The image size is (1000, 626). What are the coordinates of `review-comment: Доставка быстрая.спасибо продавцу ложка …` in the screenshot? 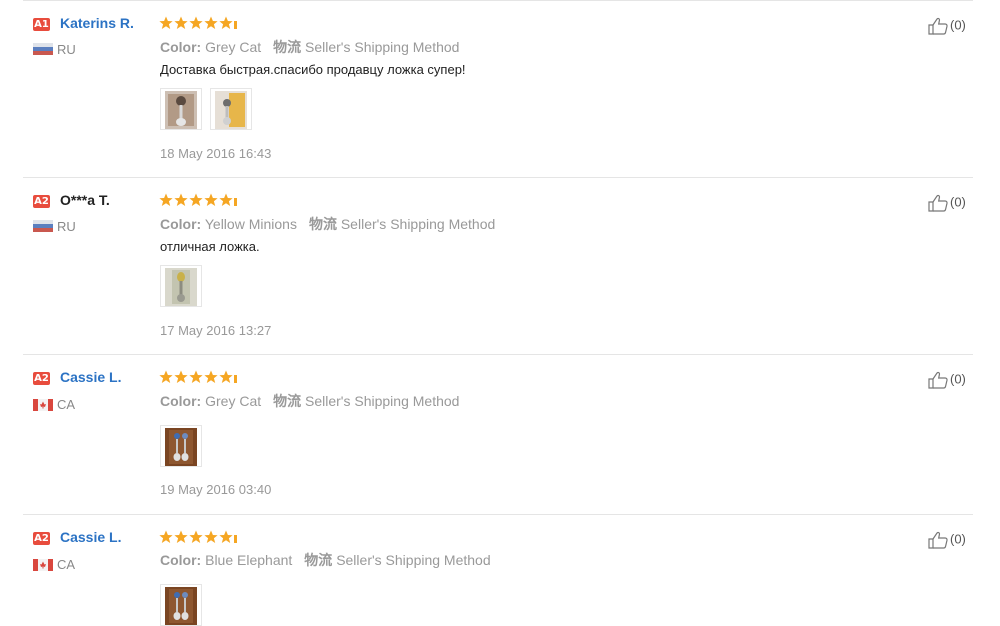 It's located at (313, 69).